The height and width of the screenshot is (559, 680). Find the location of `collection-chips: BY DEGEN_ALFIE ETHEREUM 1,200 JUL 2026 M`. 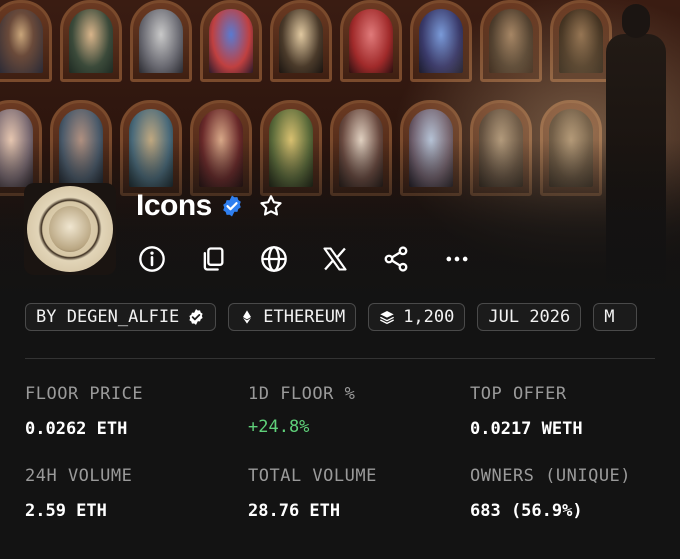

collection-chips: BY DEGEN_ALFIE ETHEREUM 1,200 JUL 2026 M is located at coordinates (331, 317).